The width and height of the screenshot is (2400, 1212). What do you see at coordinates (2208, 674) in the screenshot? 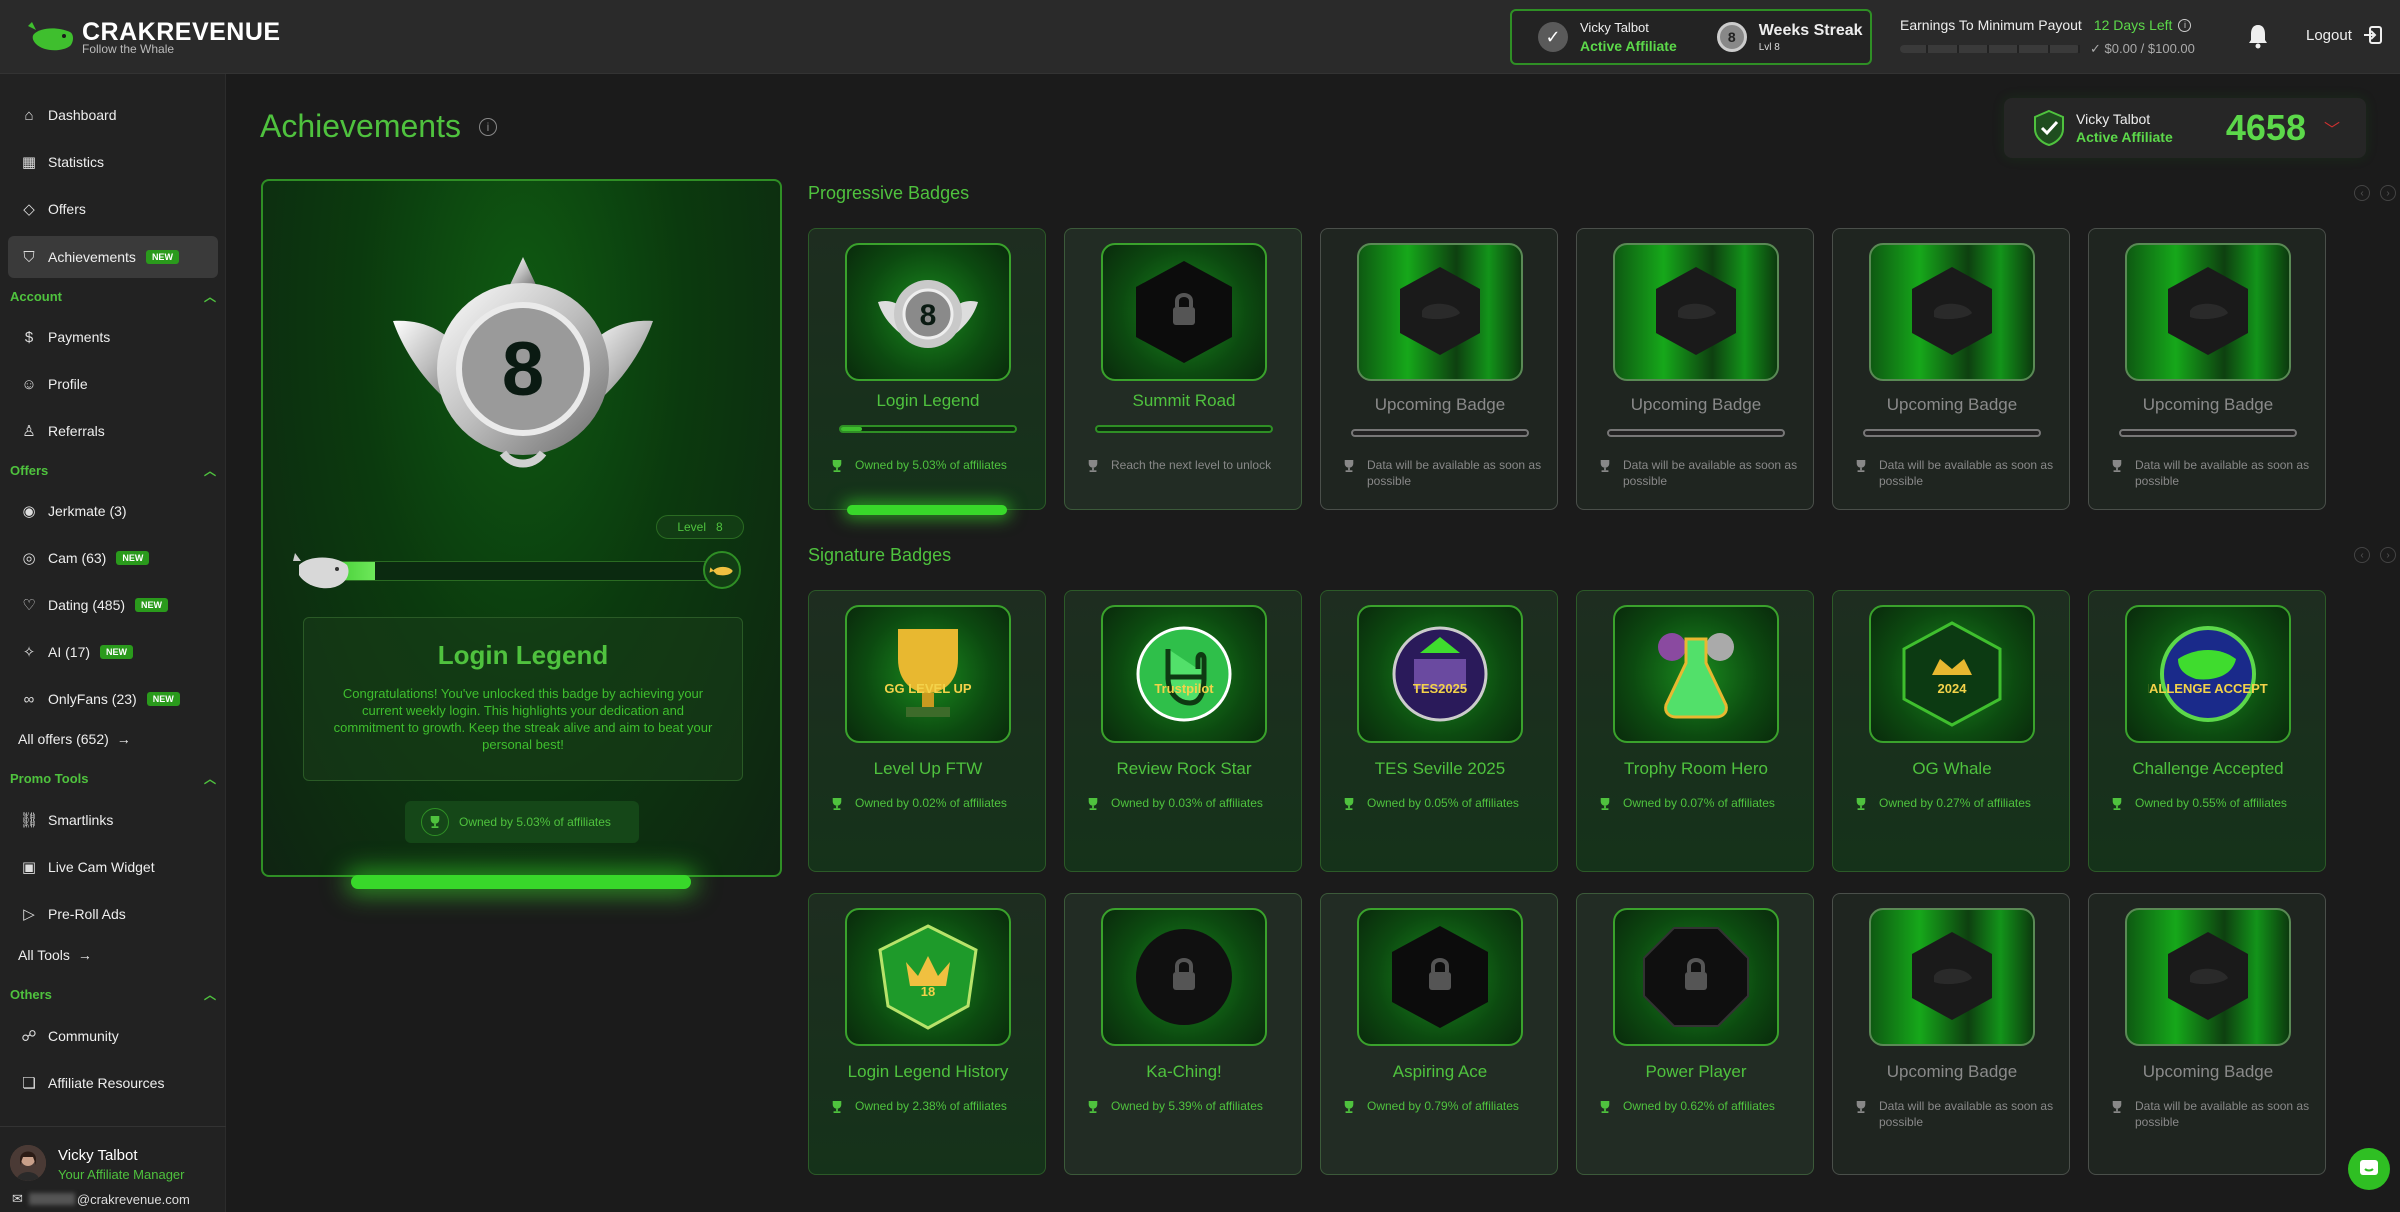
I see `challenge-accepted-icon: CHALLENGE ACCEPTED` at bounding box center [2208, 674].